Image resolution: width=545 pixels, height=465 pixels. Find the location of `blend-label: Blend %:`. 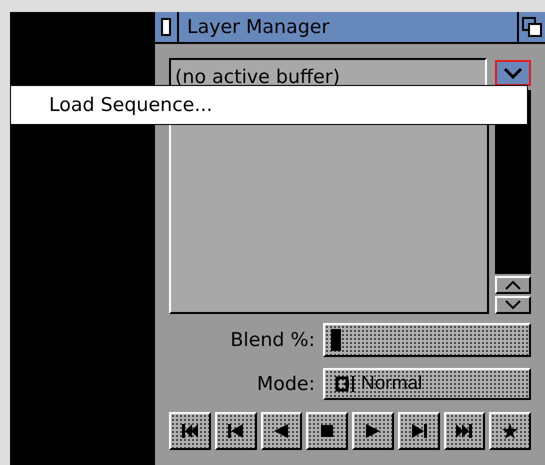

blend-label: Blend %: is located at coordinates (272, 340).